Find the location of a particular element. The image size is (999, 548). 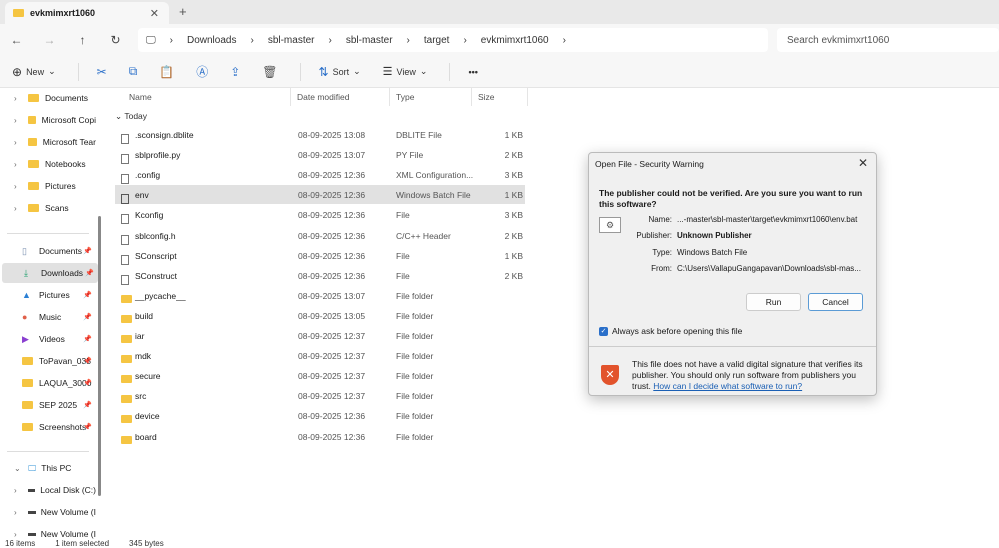

copy-icon: ⧉ is located at coordinates (133, 71).